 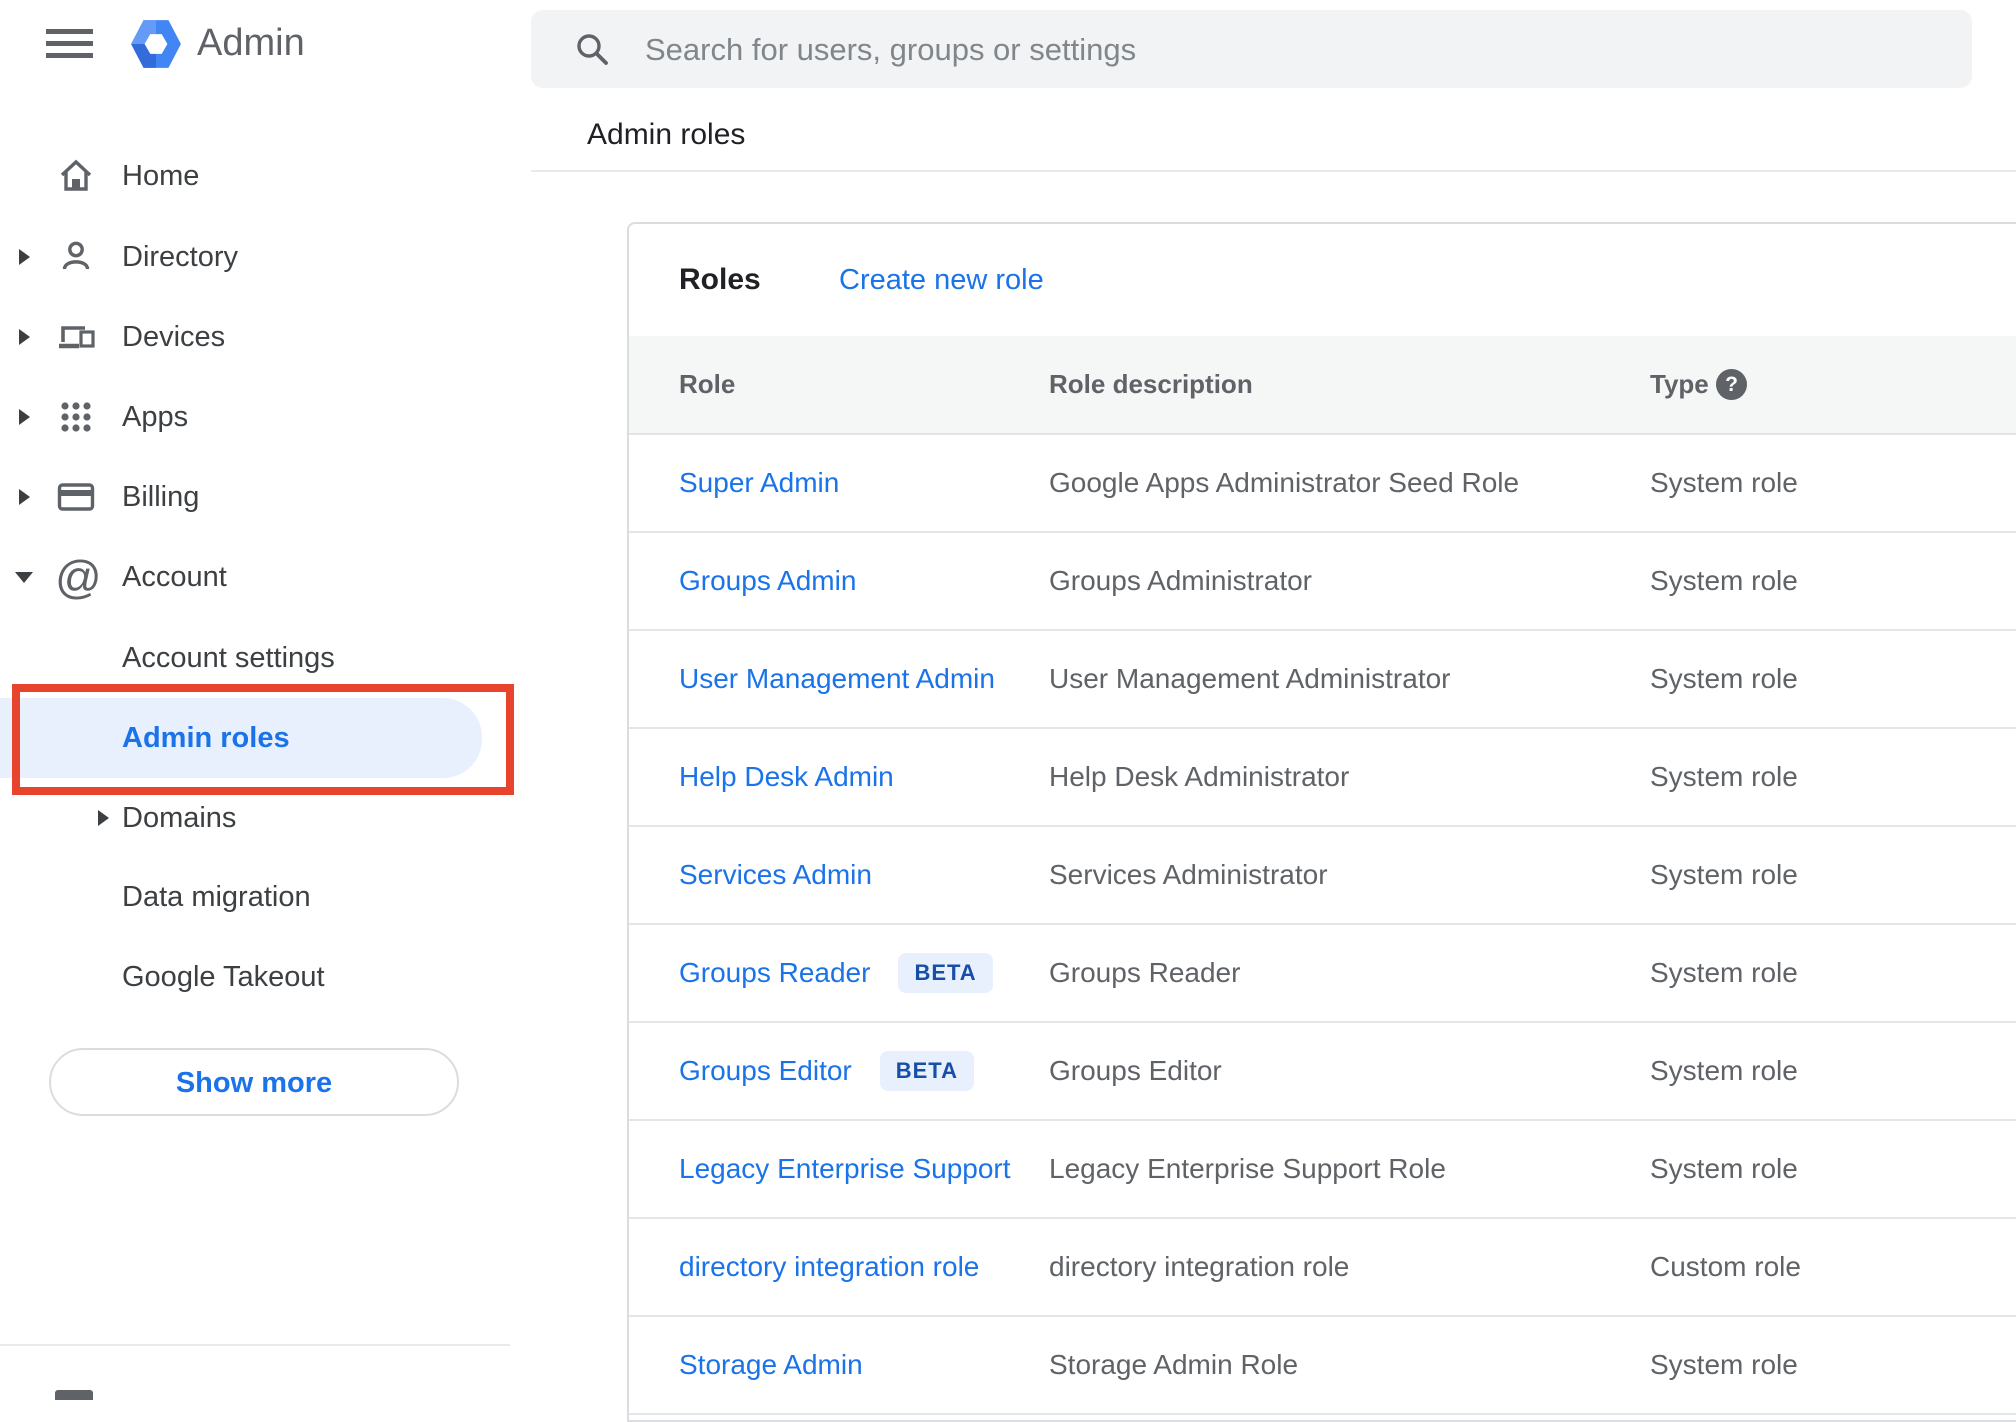 I want to click on column-header-role: Role, so click(x=707, y=384).